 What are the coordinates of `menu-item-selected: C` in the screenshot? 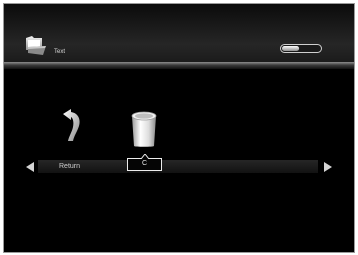 It's located at (144, 164).